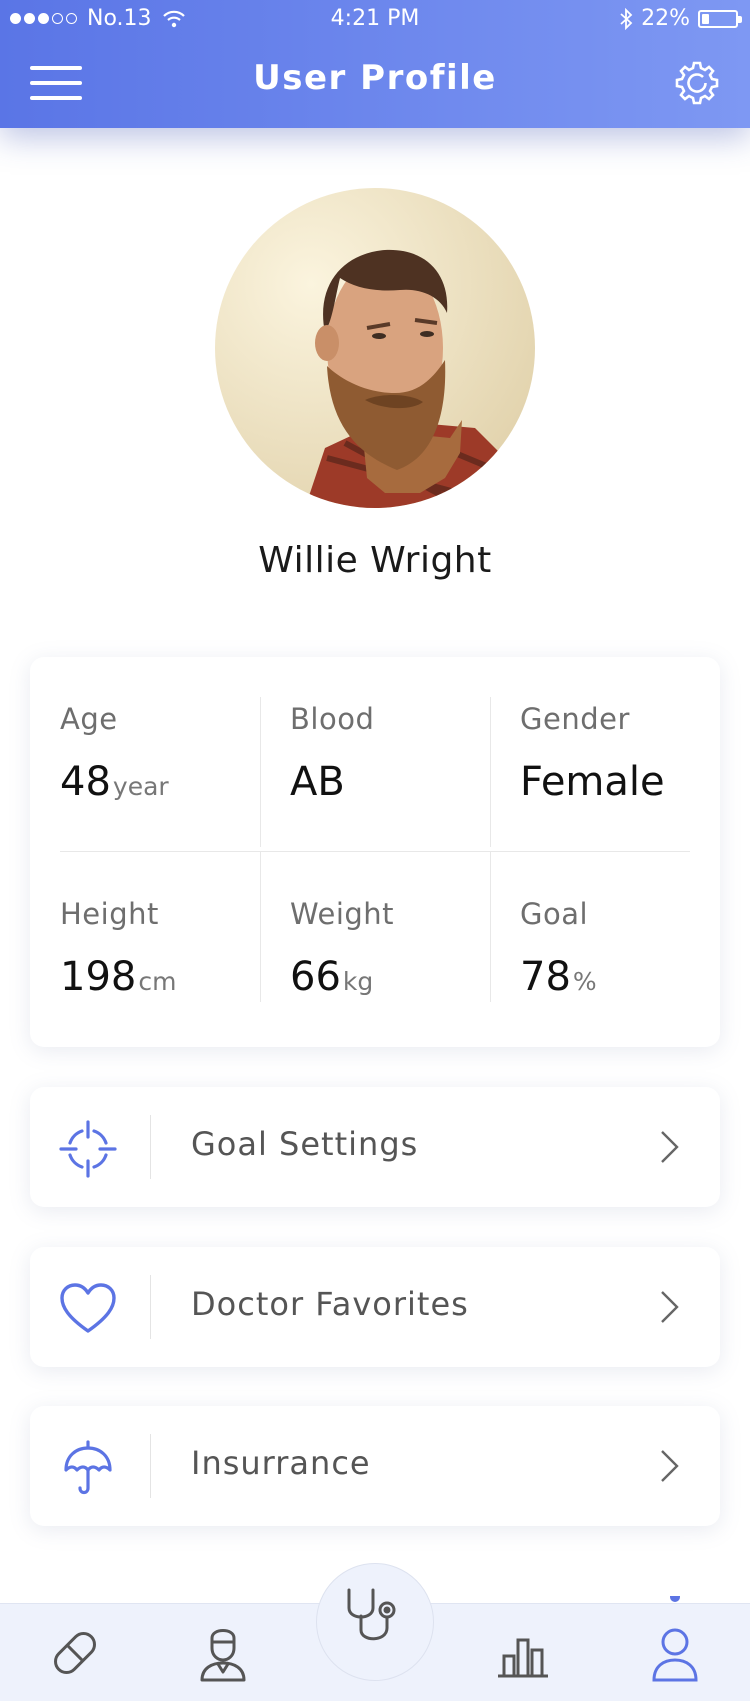 This screenshot has width=750, height=1701. Describe the element at coordinates (675, 1653) in the screenshot. I see `user-icon` at that location.